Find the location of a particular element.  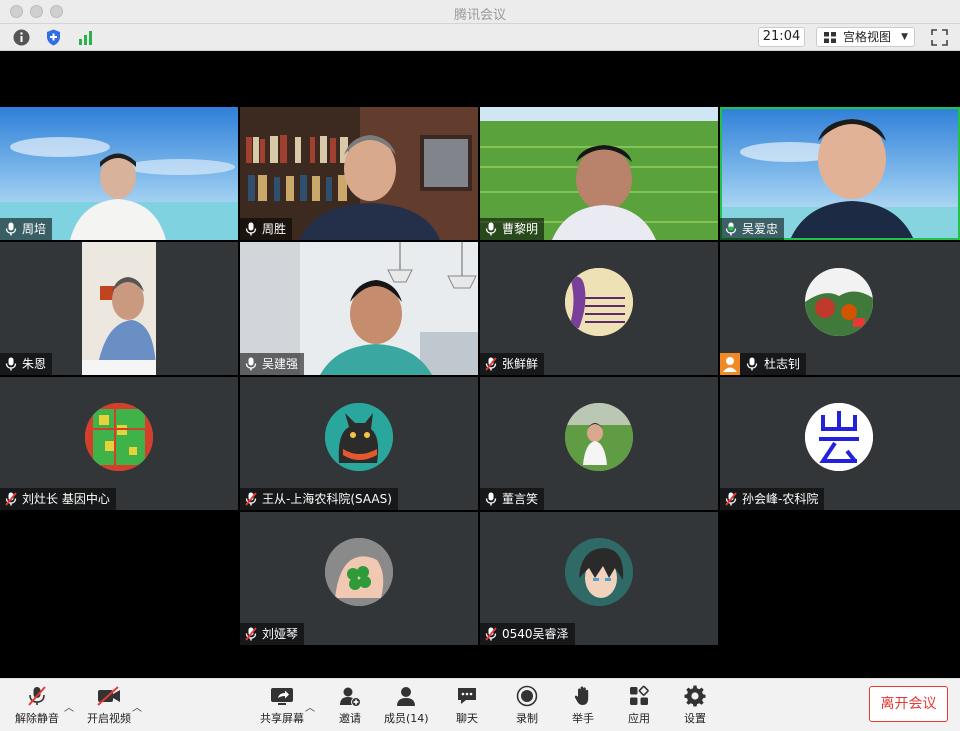

add-user-icon is located at coordinates (350, 697).